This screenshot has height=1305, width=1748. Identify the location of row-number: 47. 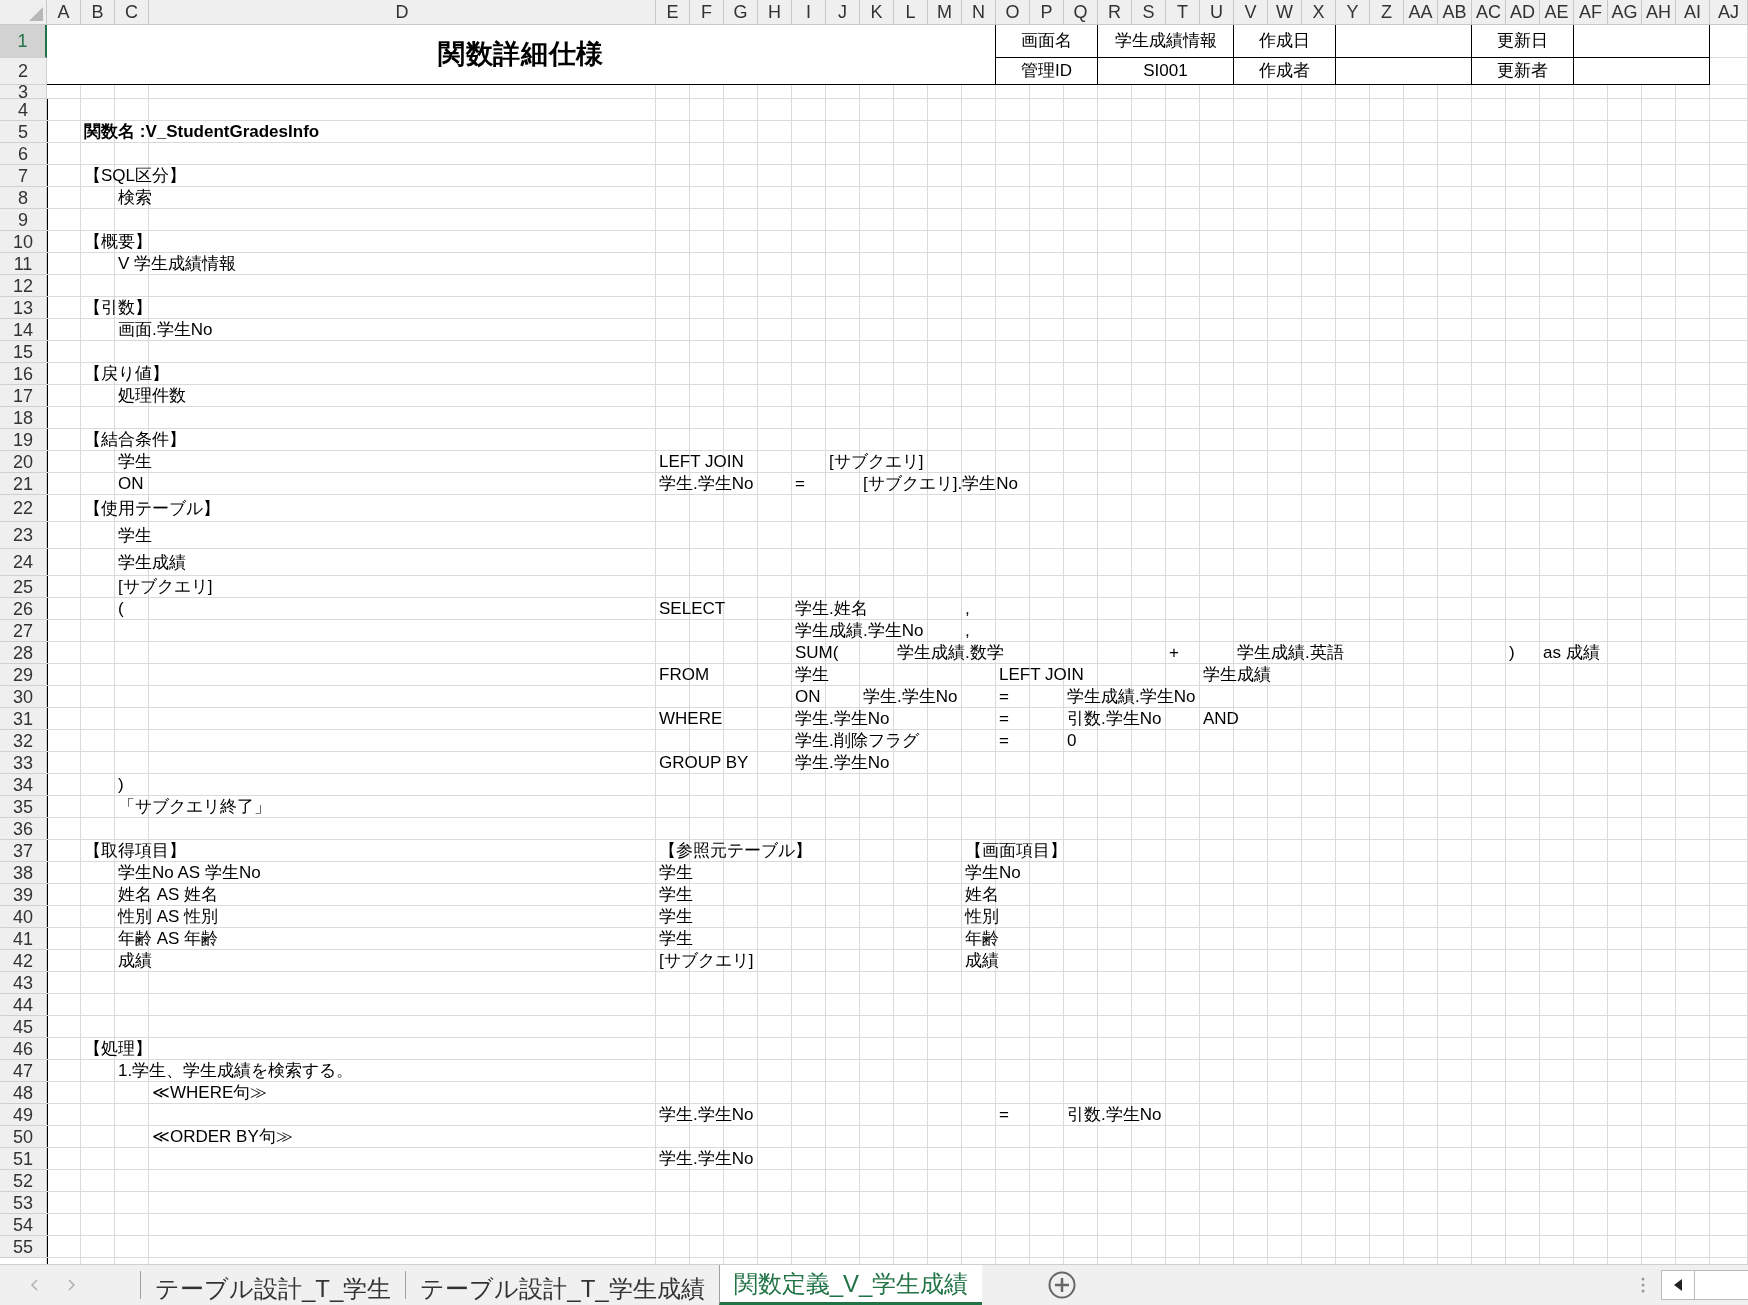
(23, 1071).